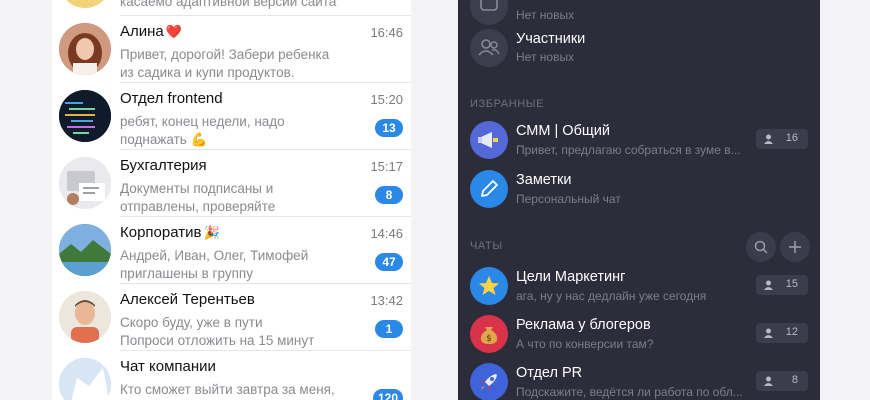 The image size is (870, 400). I want to click on chat-time: 15:17, so click(386, 166).